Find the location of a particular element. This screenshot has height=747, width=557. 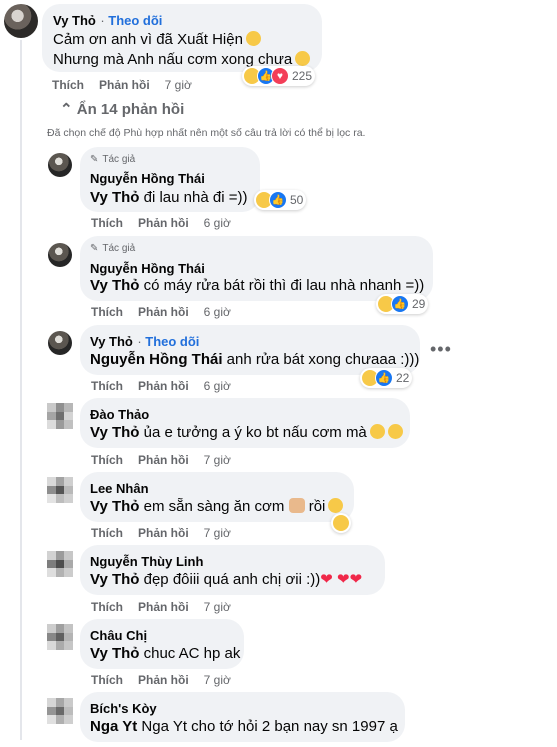

comment-text: Vy Thỏ đi lau nhà đi =)) is located at coordinates (169, 197).